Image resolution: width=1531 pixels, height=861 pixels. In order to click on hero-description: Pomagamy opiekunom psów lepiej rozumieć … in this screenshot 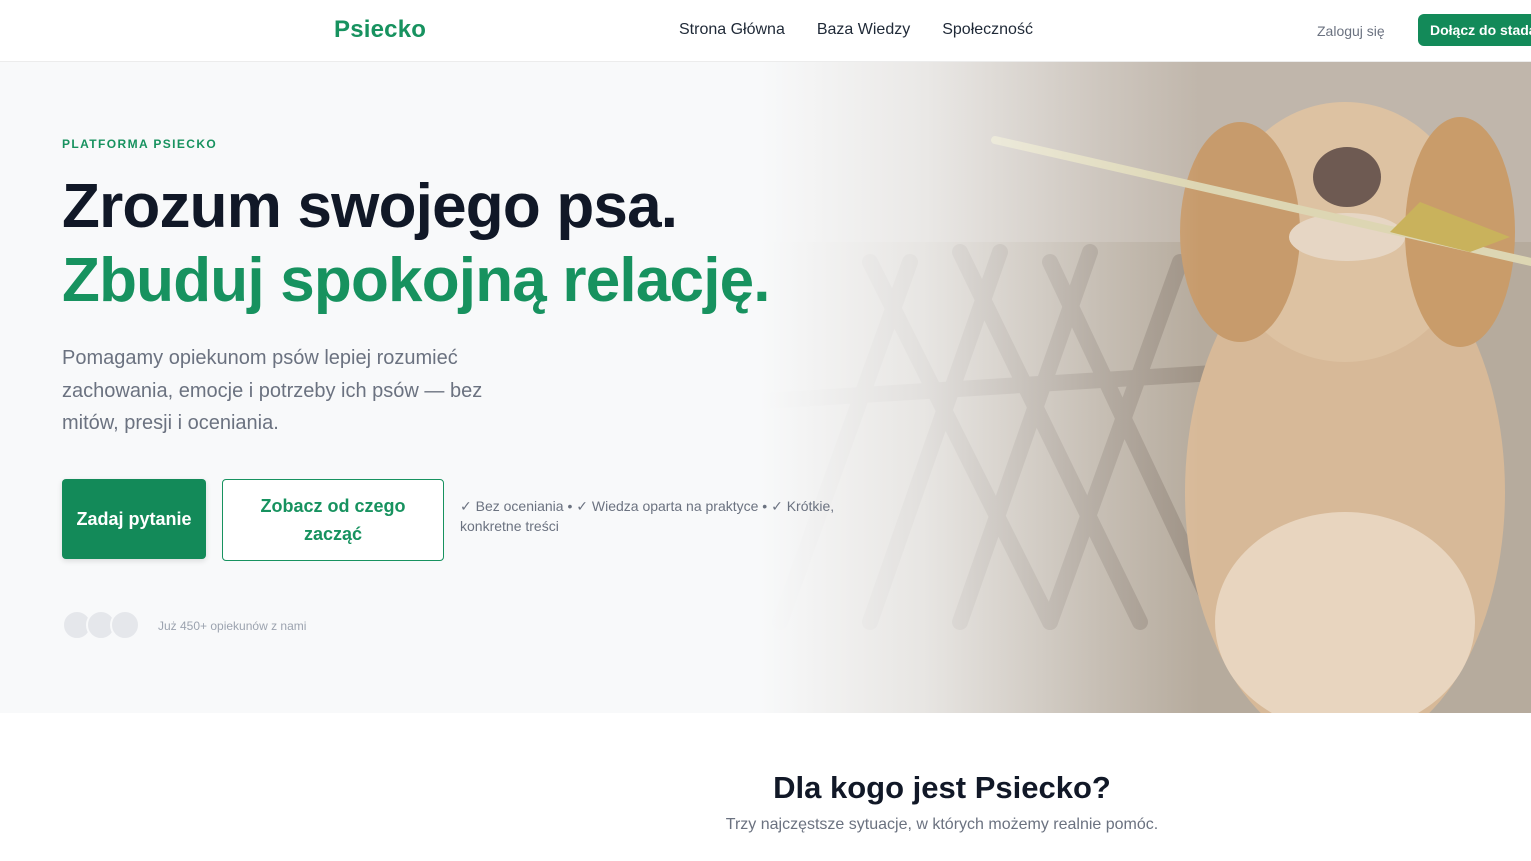, I will do `click(272, 390)`.